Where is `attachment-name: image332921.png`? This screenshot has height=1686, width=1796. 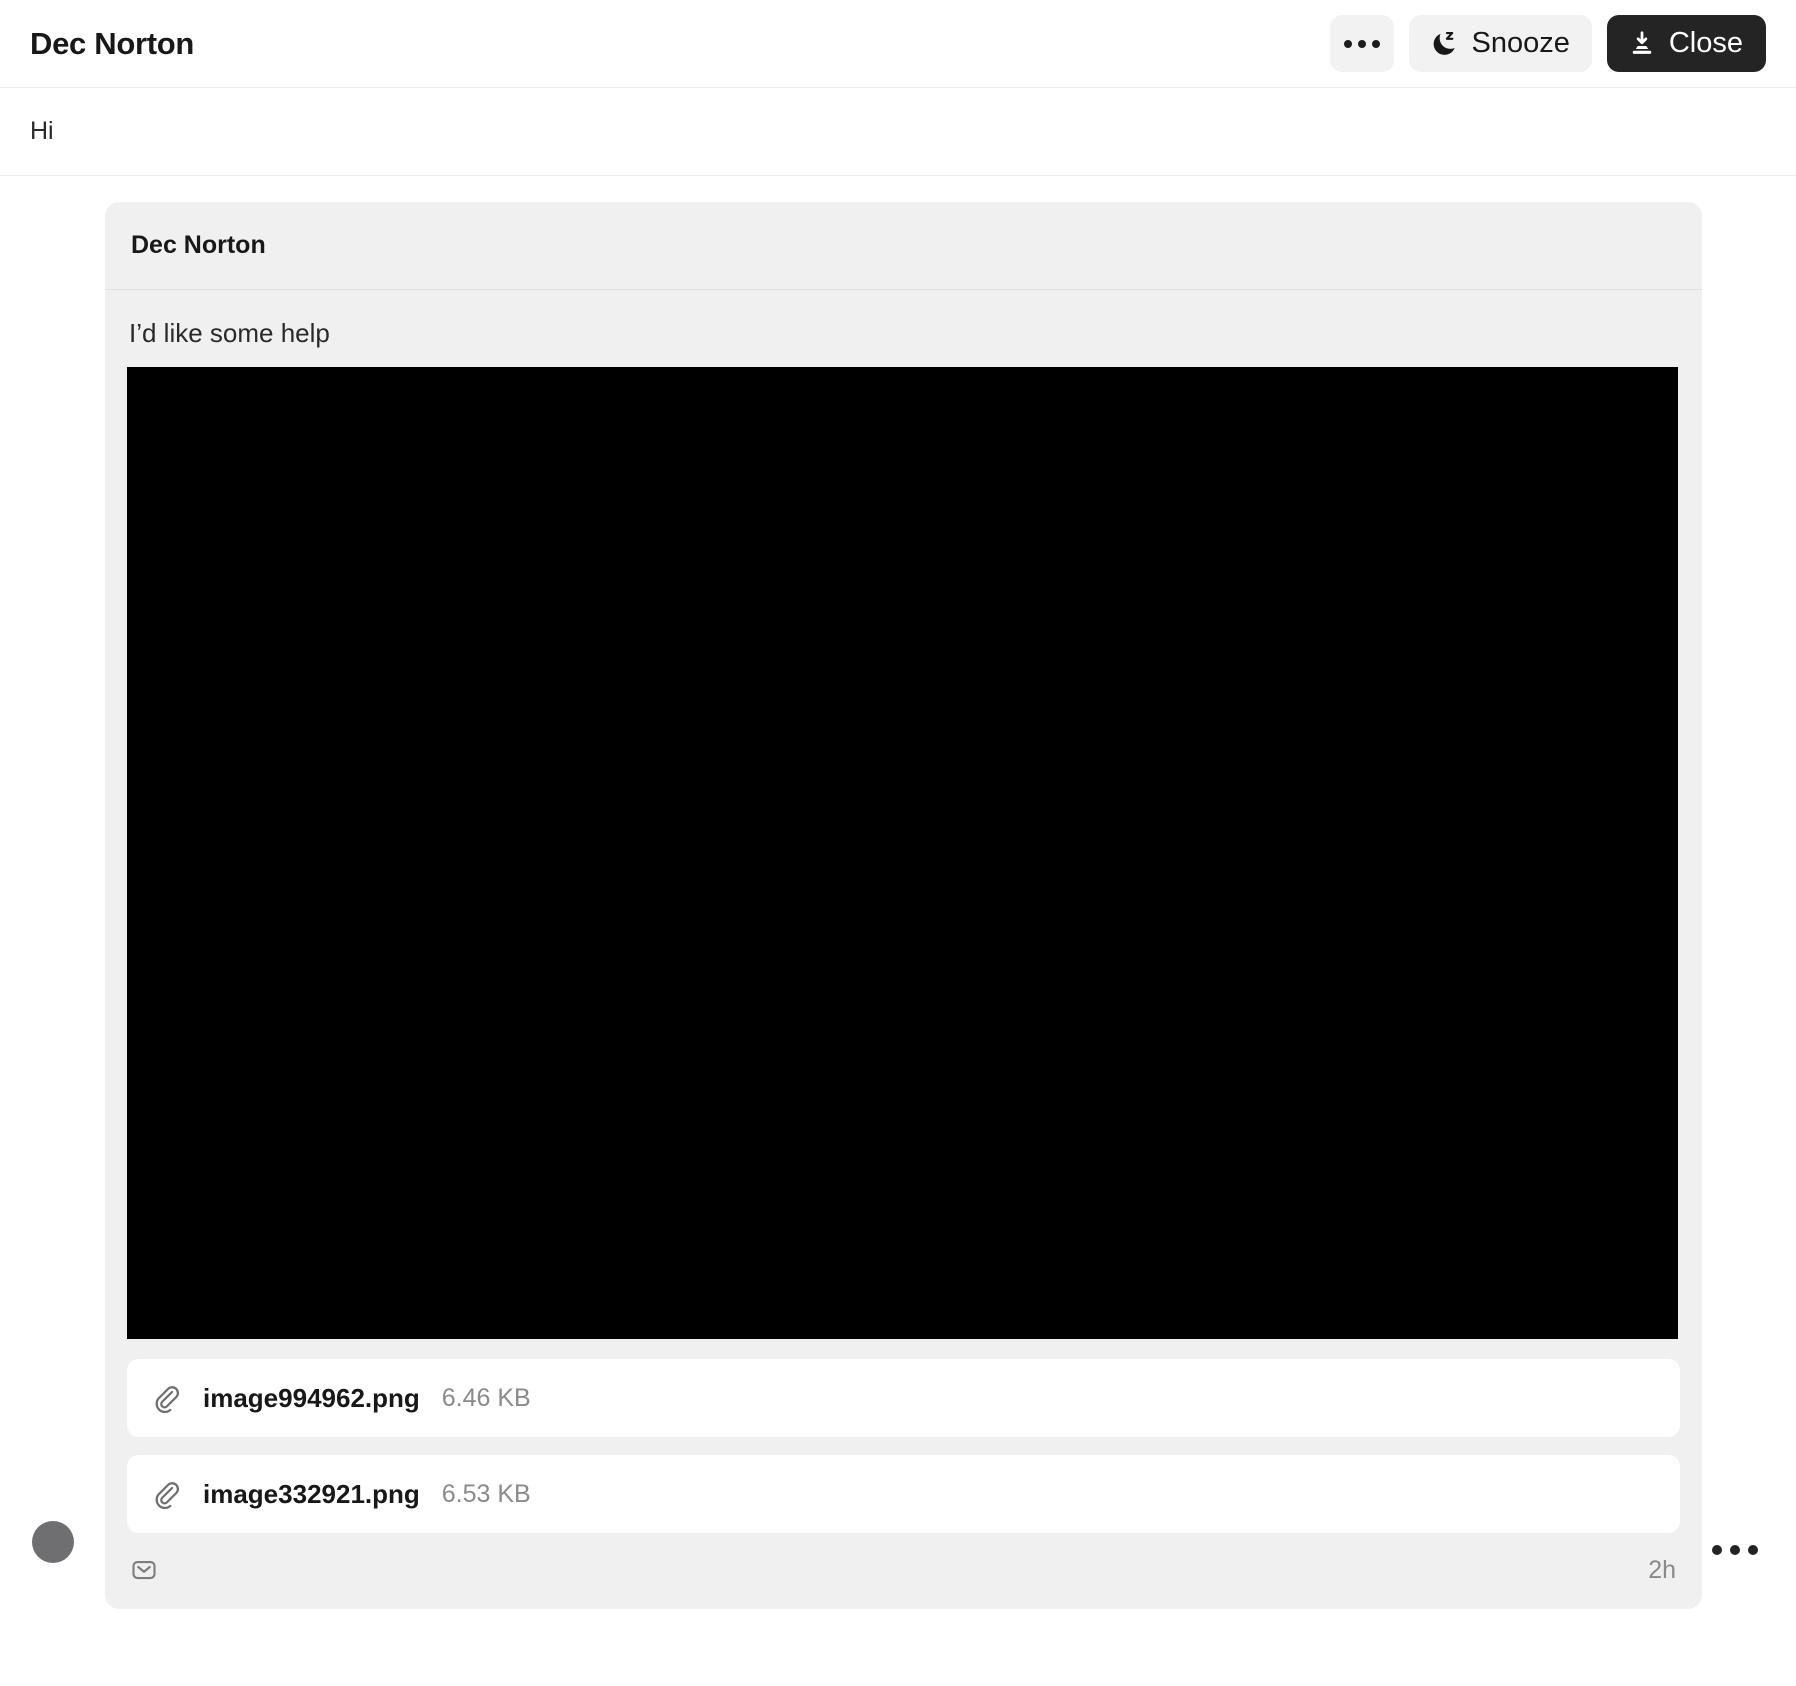 attachment-name: image332921.png is located at coordinates (311, 1493).